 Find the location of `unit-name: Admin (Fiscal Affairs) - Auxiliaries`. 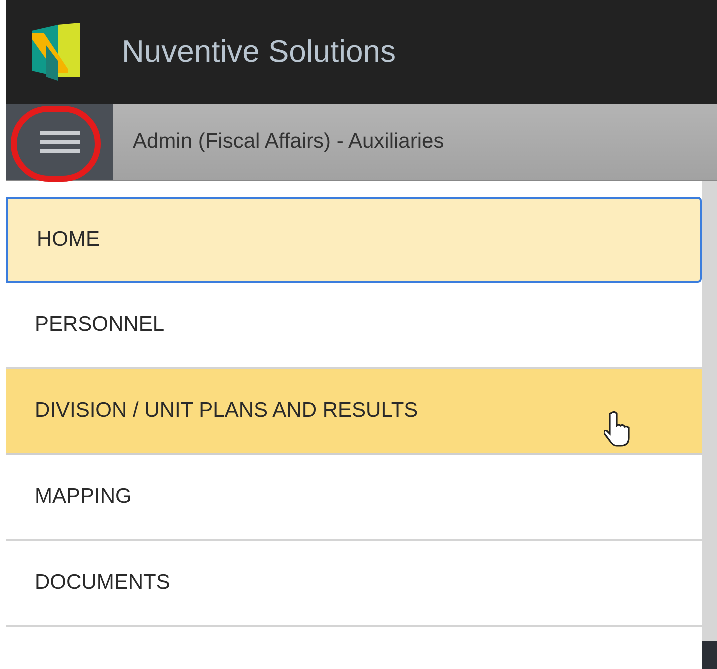

unit-name: Admin (Fiscal Affairs) - Auxiliaries is located at coordinates (288, 142).